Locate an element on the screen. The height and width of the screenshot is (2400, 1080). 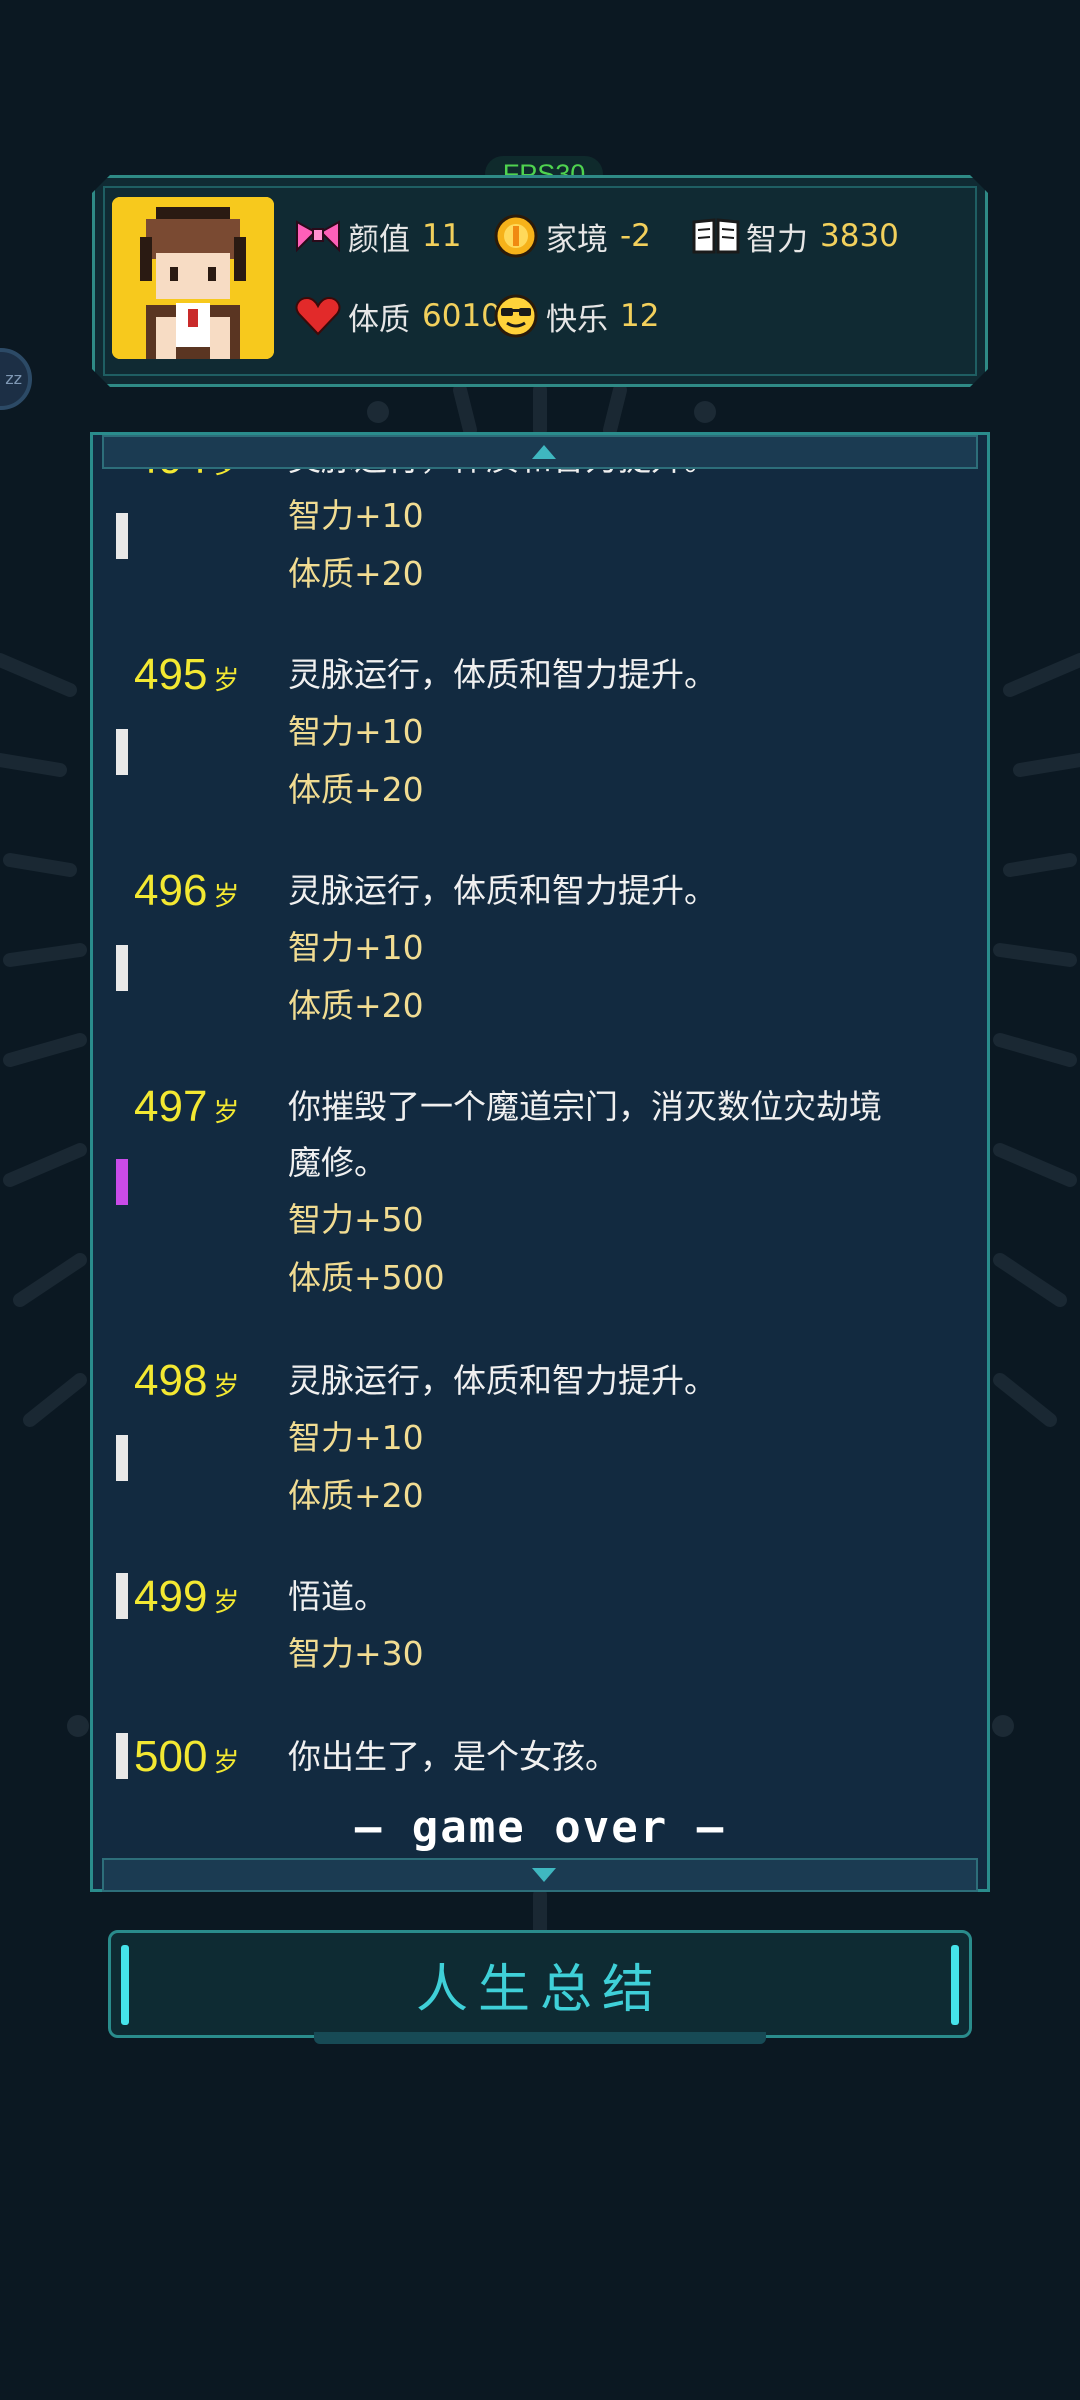
stat-label: 体质 is located at coordinates (379, 319).